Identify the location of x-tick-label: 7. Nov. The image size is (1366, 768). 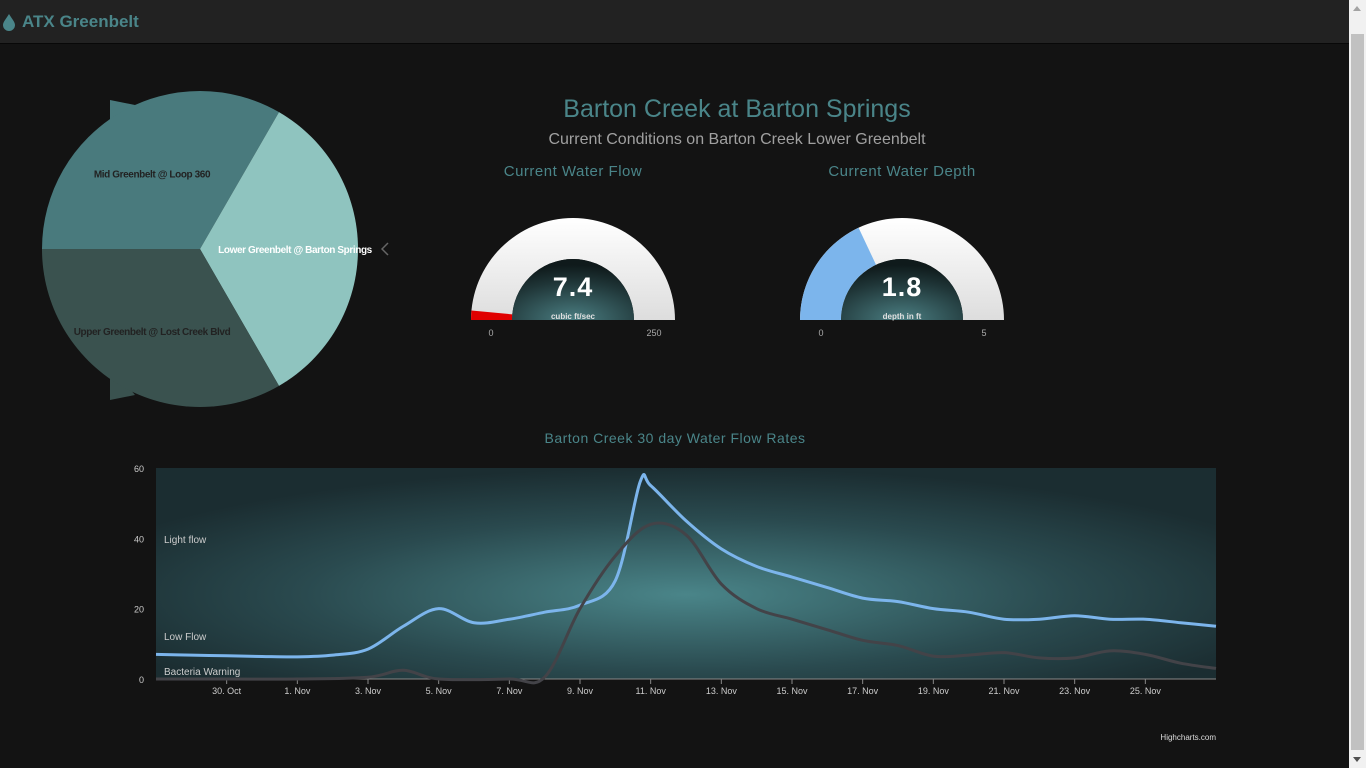
(509, 691).